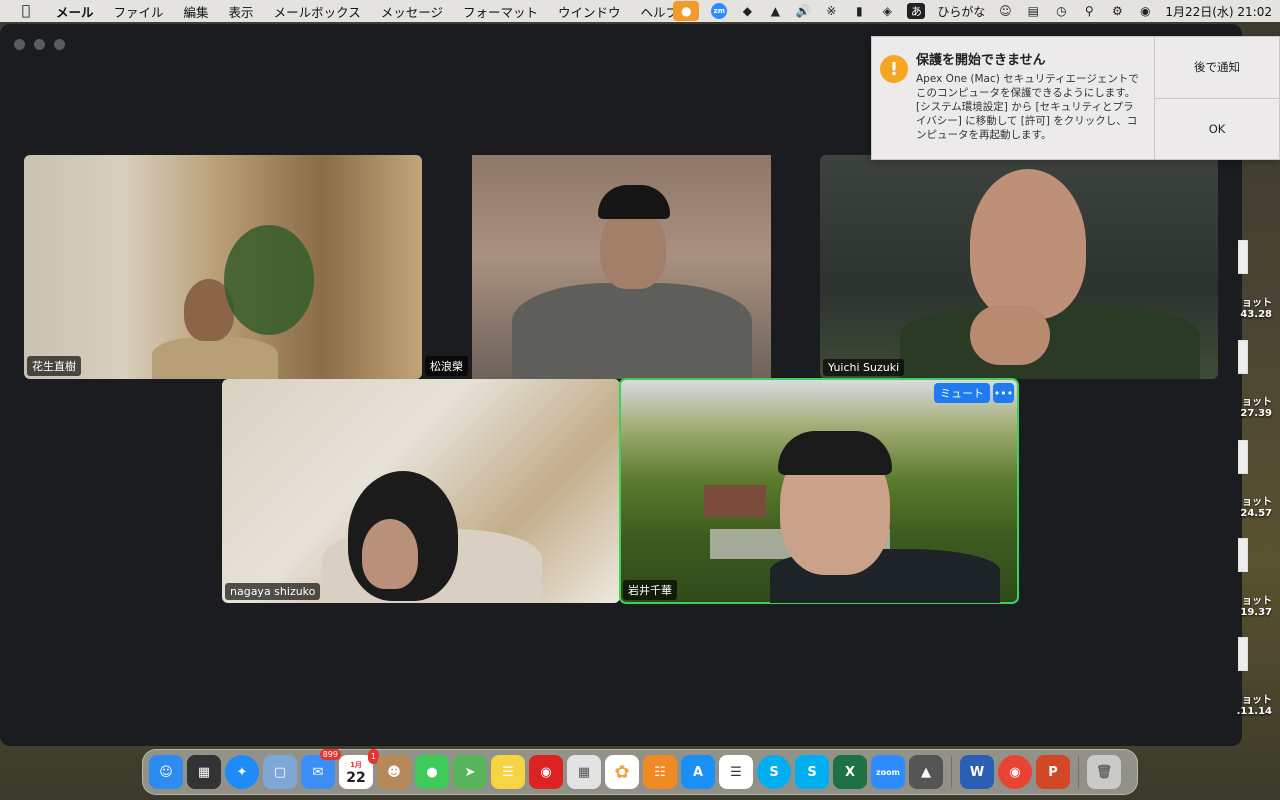  Describe the element at coordinates (962, 393) in the screenshot. I see `mute-button: ミュート` at that location.